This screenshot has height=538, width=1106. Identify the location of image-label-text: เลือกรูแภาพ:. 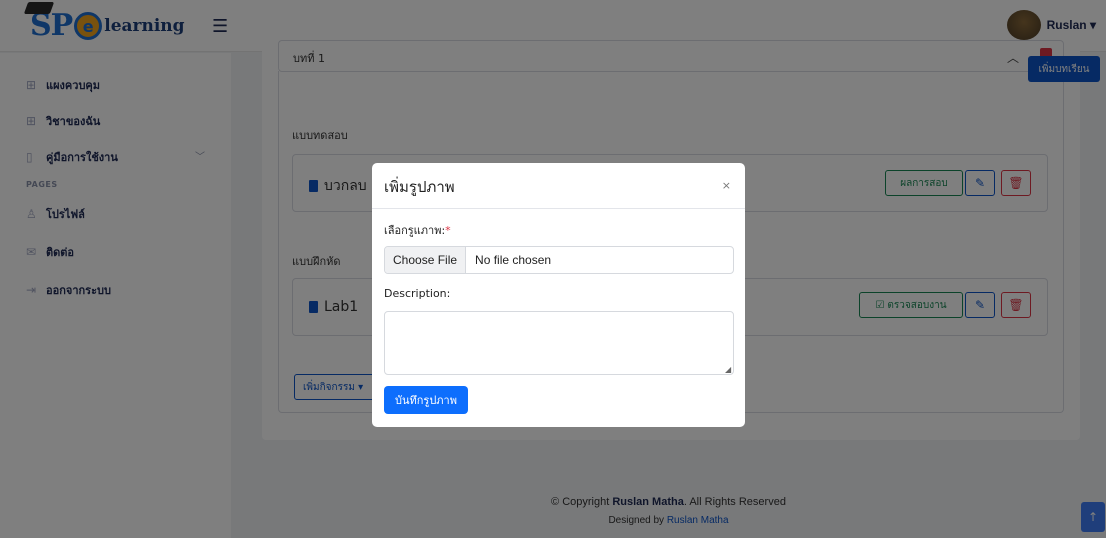
(415, 230).